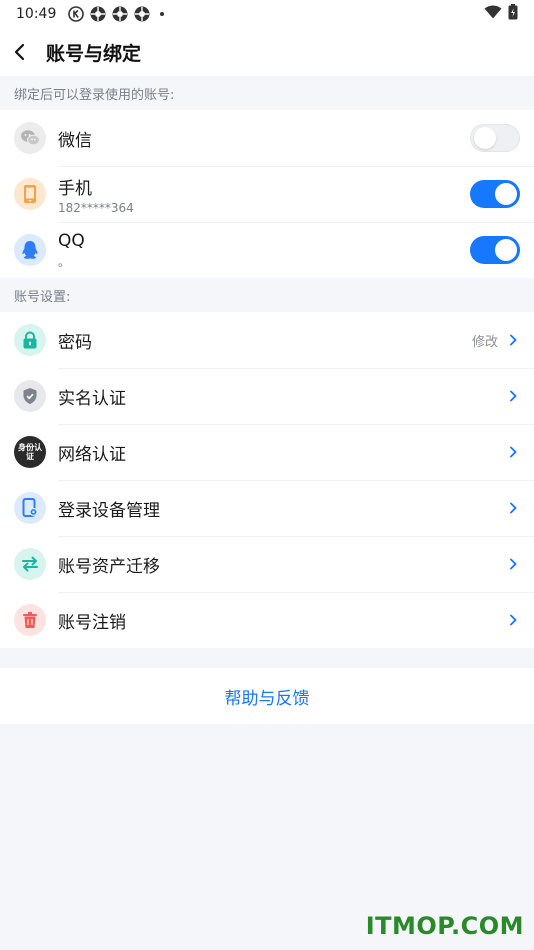  Describe the element at coordinates (264, 250) in the screenshot. I see `binding-text: QQ 。` at that location.